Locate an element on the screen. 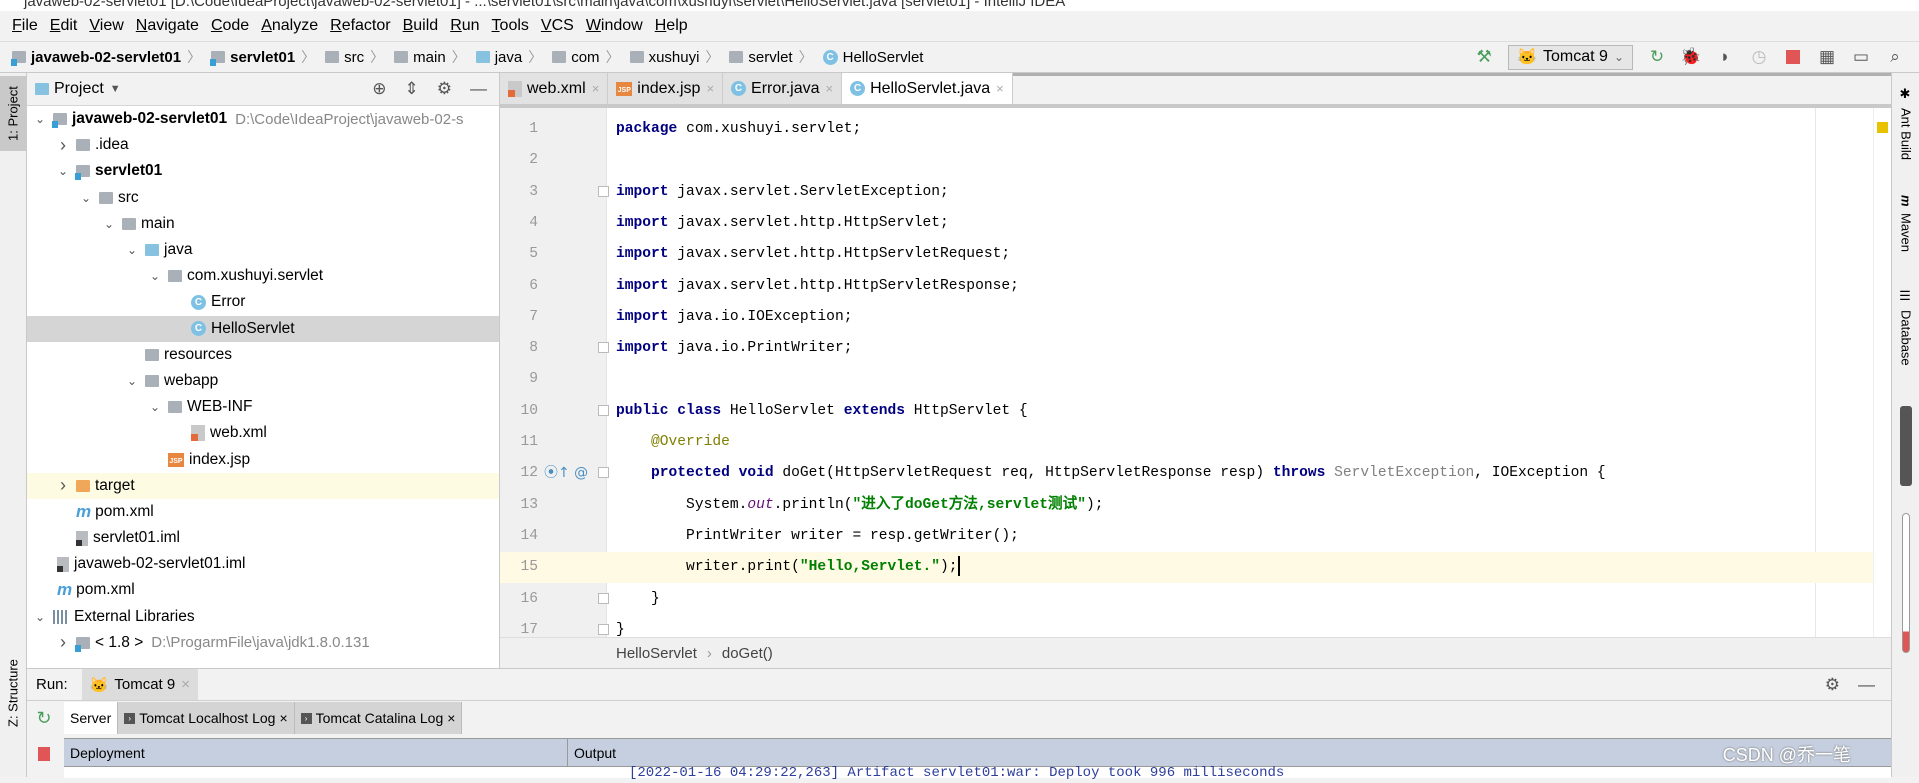 This screenshot has width=1919, height=783. dropdown-arrow-icon: ▼ is located at coordinates (115, 89).